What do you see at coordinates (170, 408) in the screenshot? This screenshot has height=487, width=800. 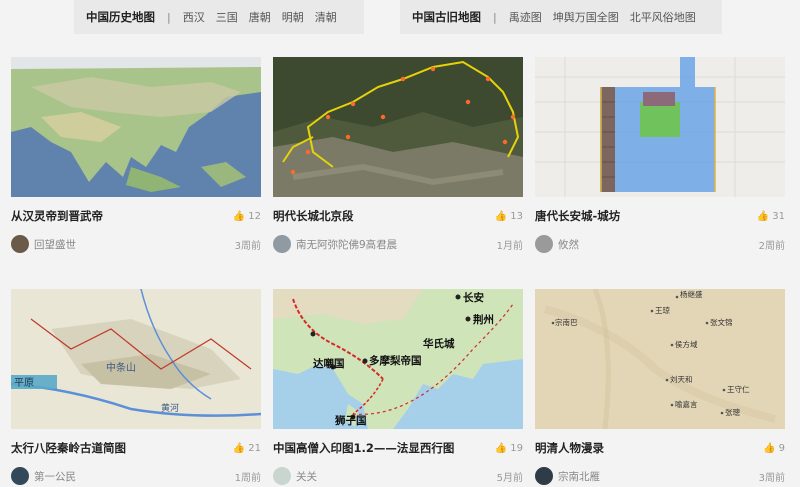 I see `map-label-huanghe: 黄河` at bounding box center [170, 408].